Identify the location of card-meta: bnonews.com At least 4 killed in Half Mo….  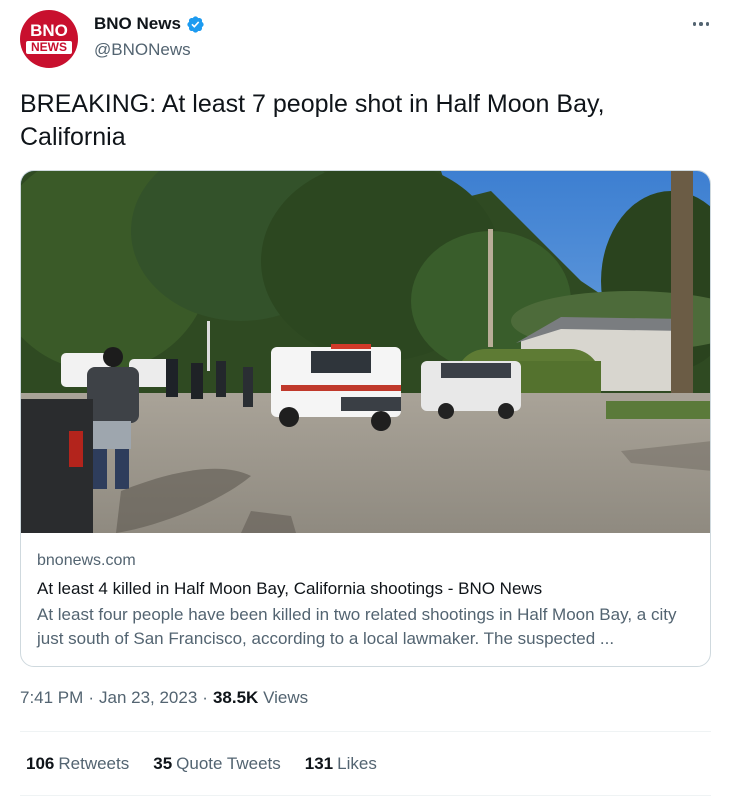
(367, 601).